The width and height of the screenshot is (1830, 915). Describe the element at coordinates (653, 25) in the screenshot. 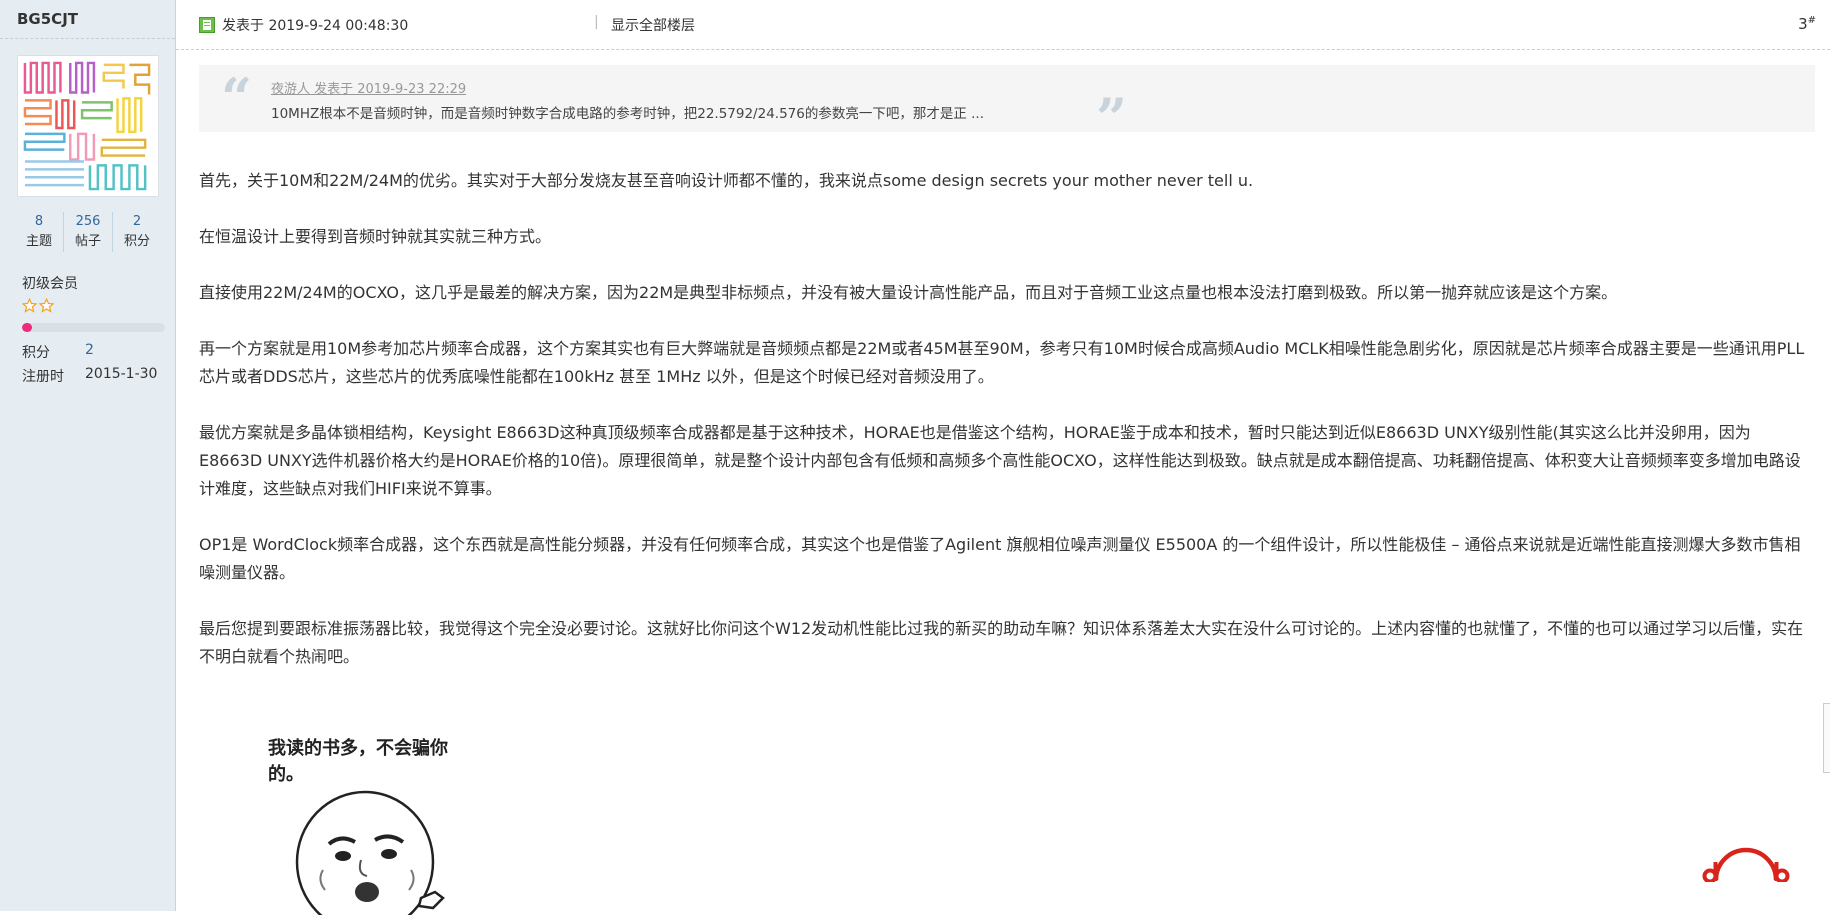

I see `show-all-floors-link: 显示全部楼层` at that location.